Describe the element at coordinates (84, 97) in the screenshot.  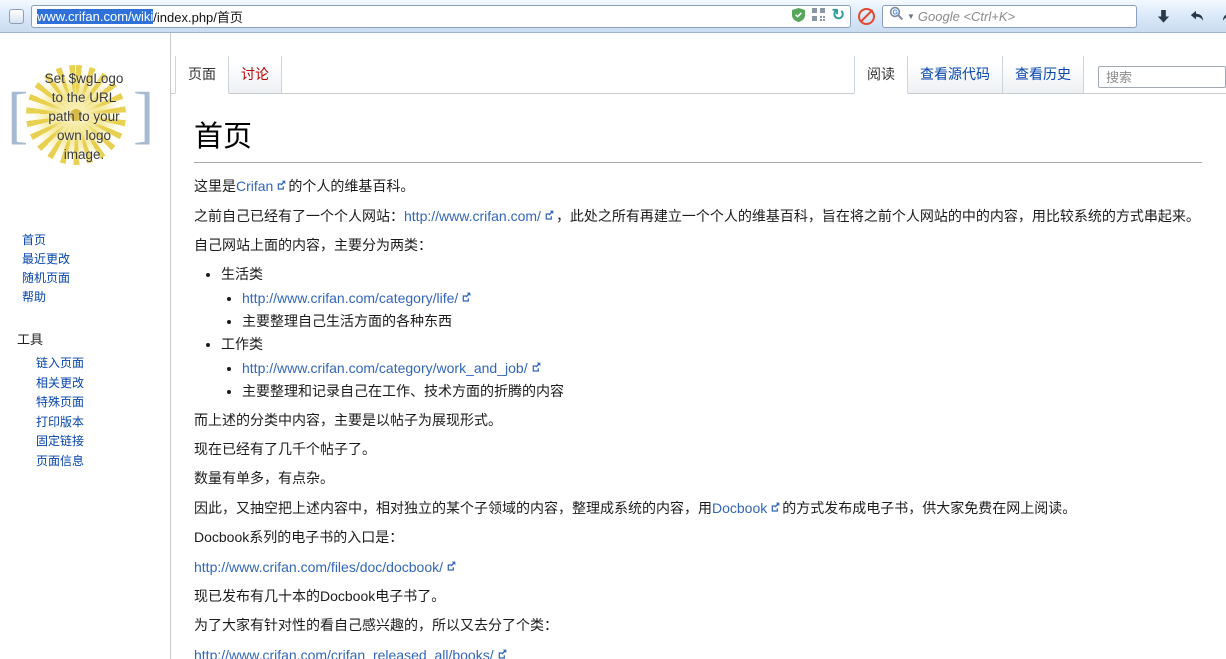
I see `logo-text-line: to the URL` at that location.